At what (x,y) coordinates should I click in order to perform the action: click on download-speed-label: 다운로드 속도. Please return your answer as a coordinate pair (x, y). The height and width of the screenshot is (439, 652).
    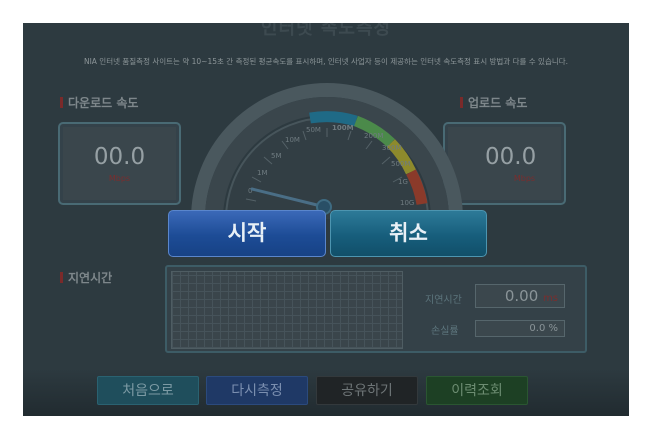
    Looking at the image, I should click on (99, 102).